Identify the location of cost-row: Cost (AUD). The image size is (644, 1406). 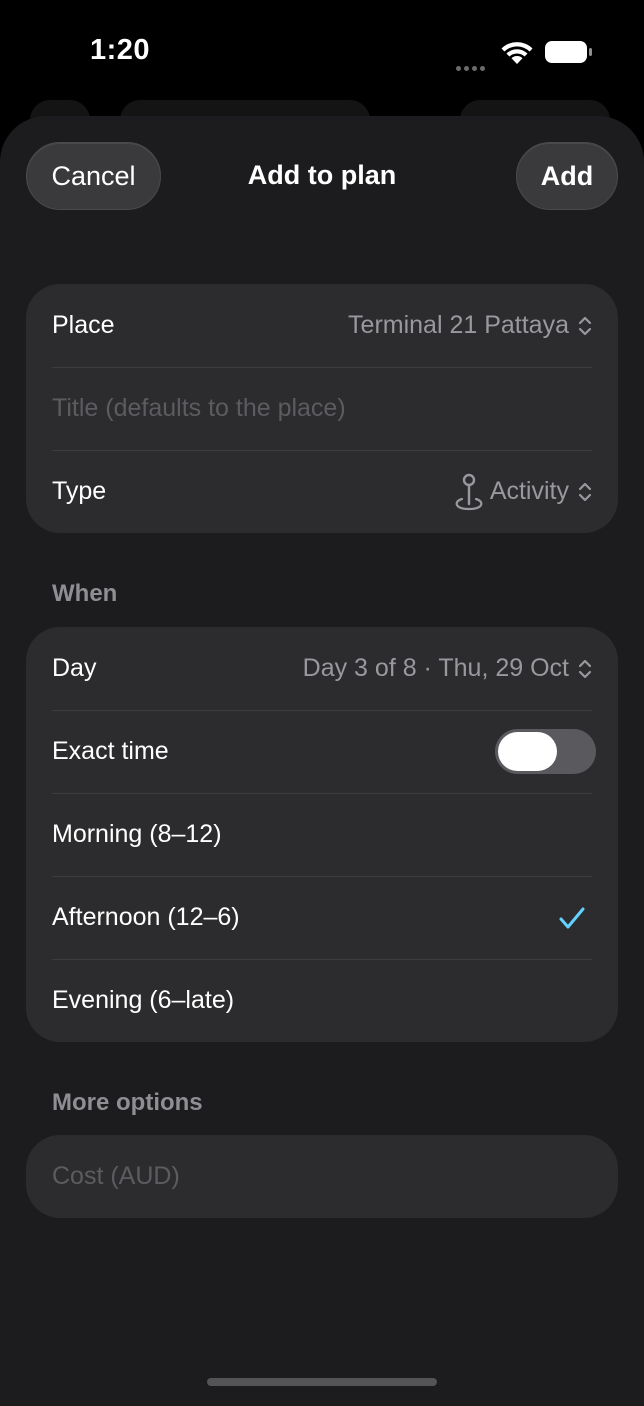
(322, 1176).